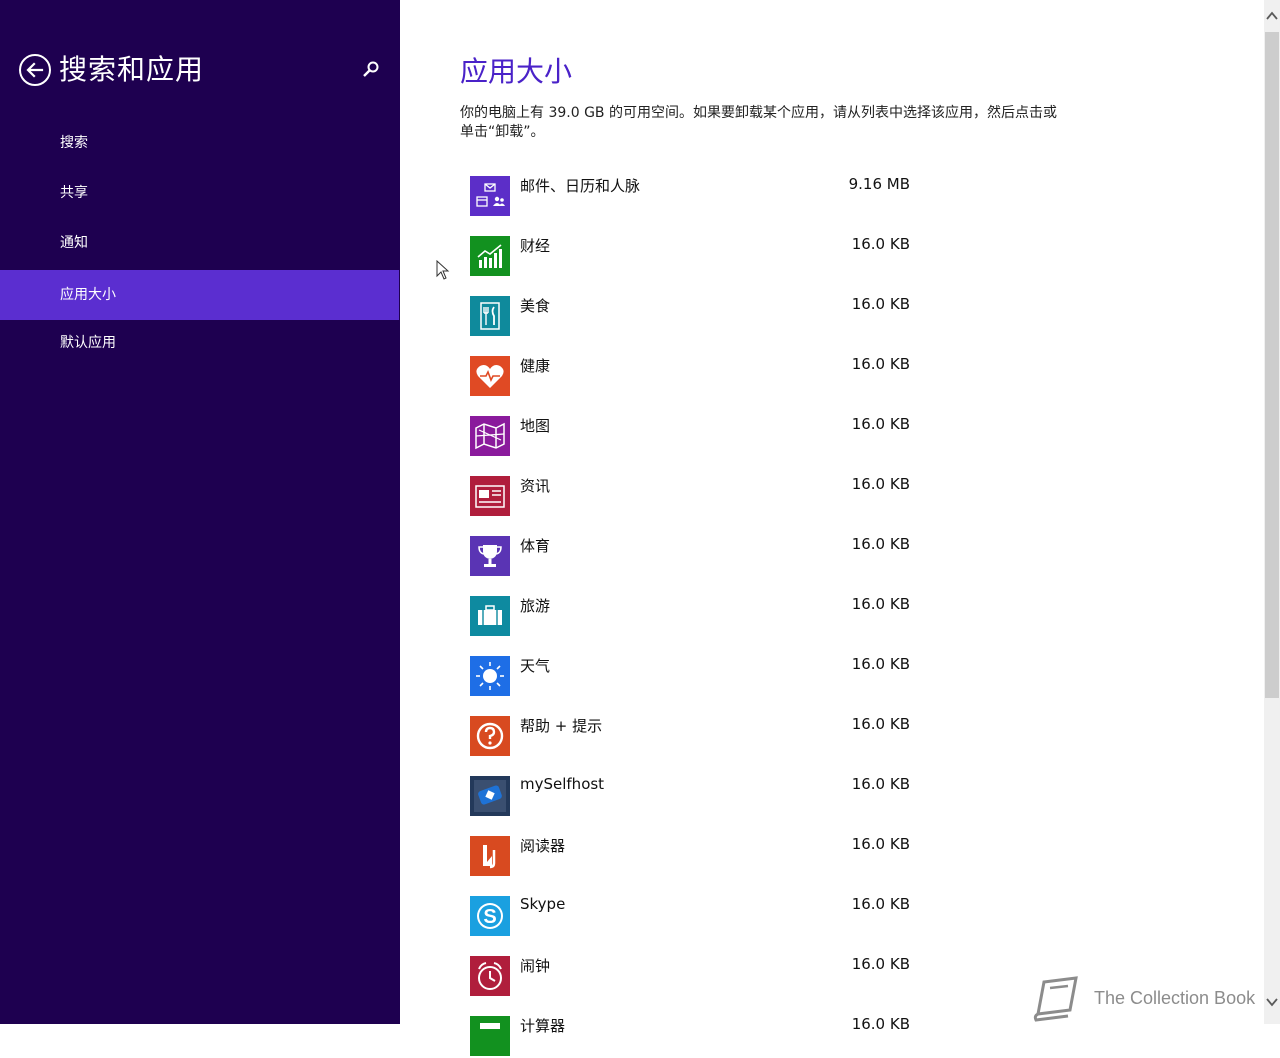  Describe the element at coordinates (535, 366) in the screenshot. I see `app-name: 健康` at that location.